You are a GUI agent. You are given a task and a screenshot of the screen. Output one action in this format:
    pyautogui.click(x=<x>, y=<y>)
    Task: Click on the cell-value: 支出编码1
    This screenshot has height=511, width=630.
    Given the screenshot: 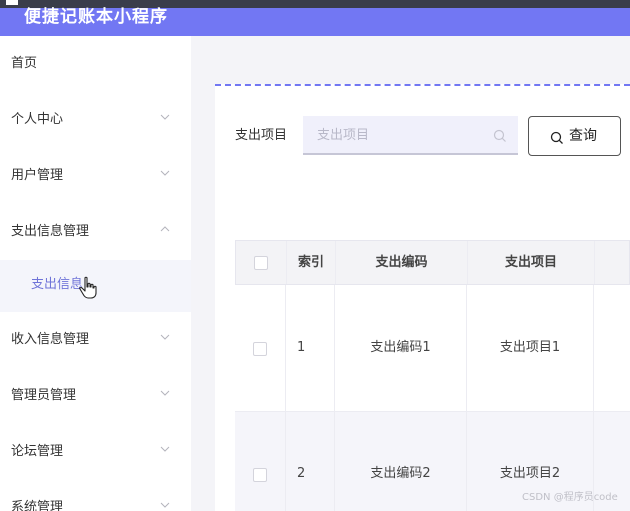 What is the action you would take?
    pyautogui.click(x=400, y=347)
    